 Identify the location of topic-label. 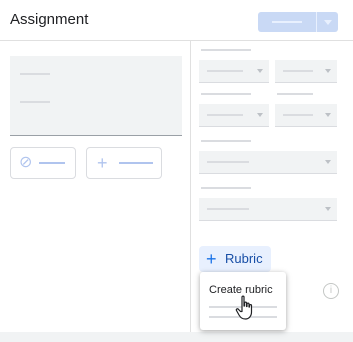
(226, 141).